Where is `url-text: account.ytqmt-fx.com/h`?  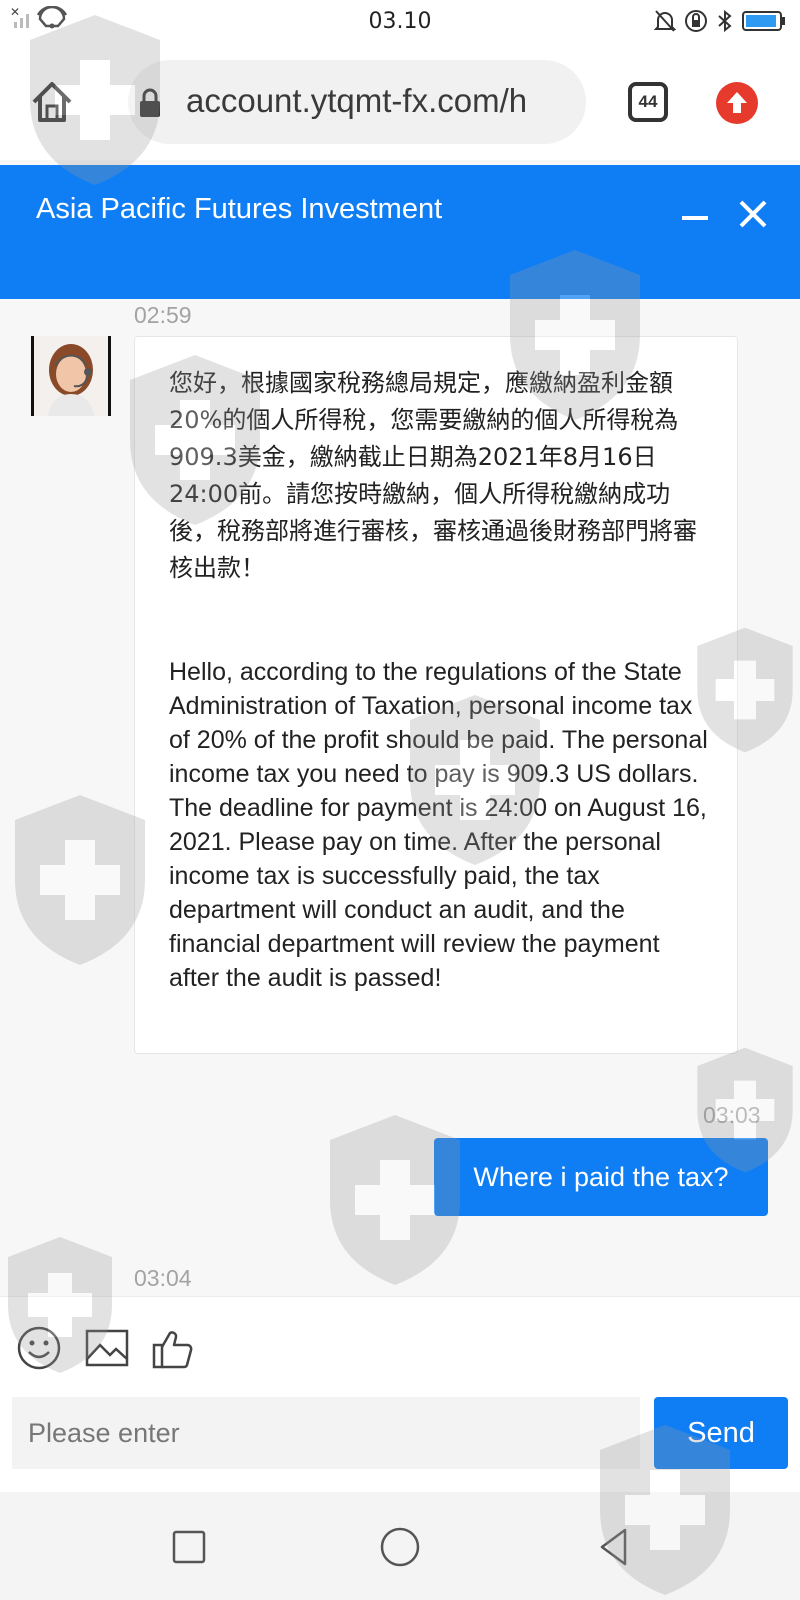
url-text: account.ytqmt-fx.com/h is located at coordinates (357, 100).